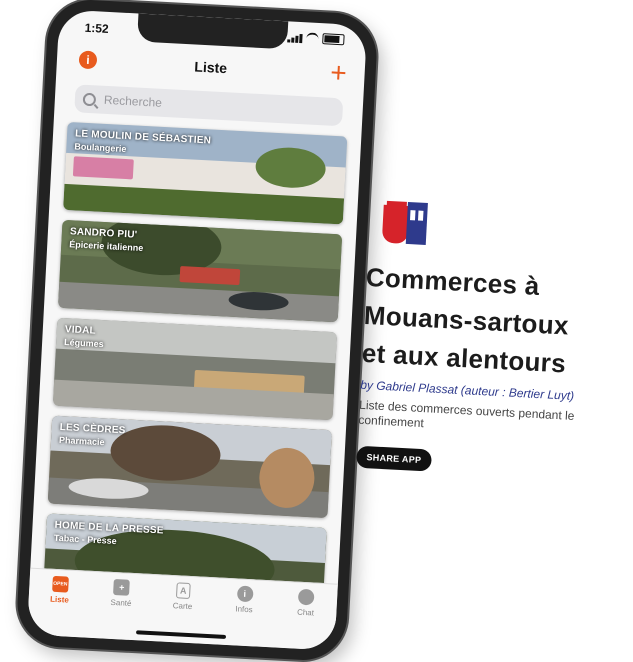 This screenshot has width=633, height=662. What do you see at coordinates (406, 223) in the screenshot?
I see `town-logo` at bounding box center [406, 223].